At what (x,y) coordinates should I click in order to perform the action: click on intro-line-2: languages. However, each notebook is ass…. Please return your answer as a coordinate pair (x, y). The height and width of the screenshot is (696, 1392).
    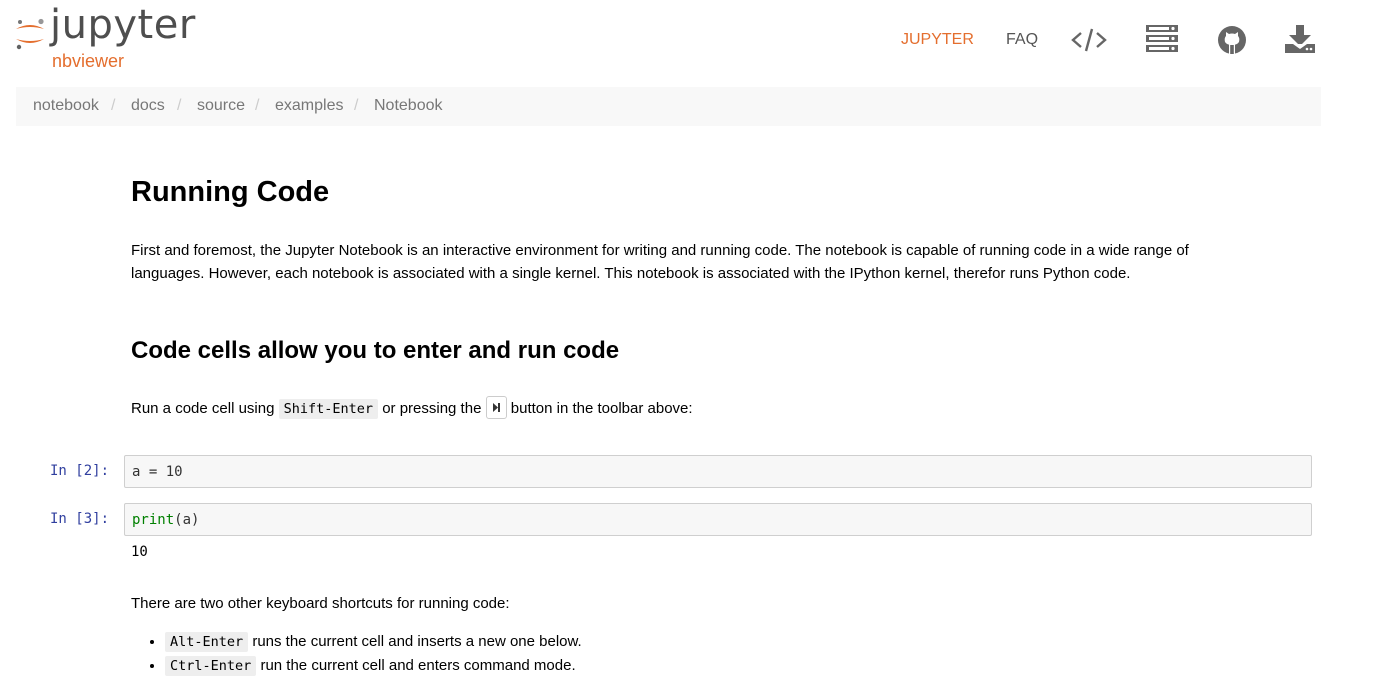
    Looking at the image, I should click on (631, 273).